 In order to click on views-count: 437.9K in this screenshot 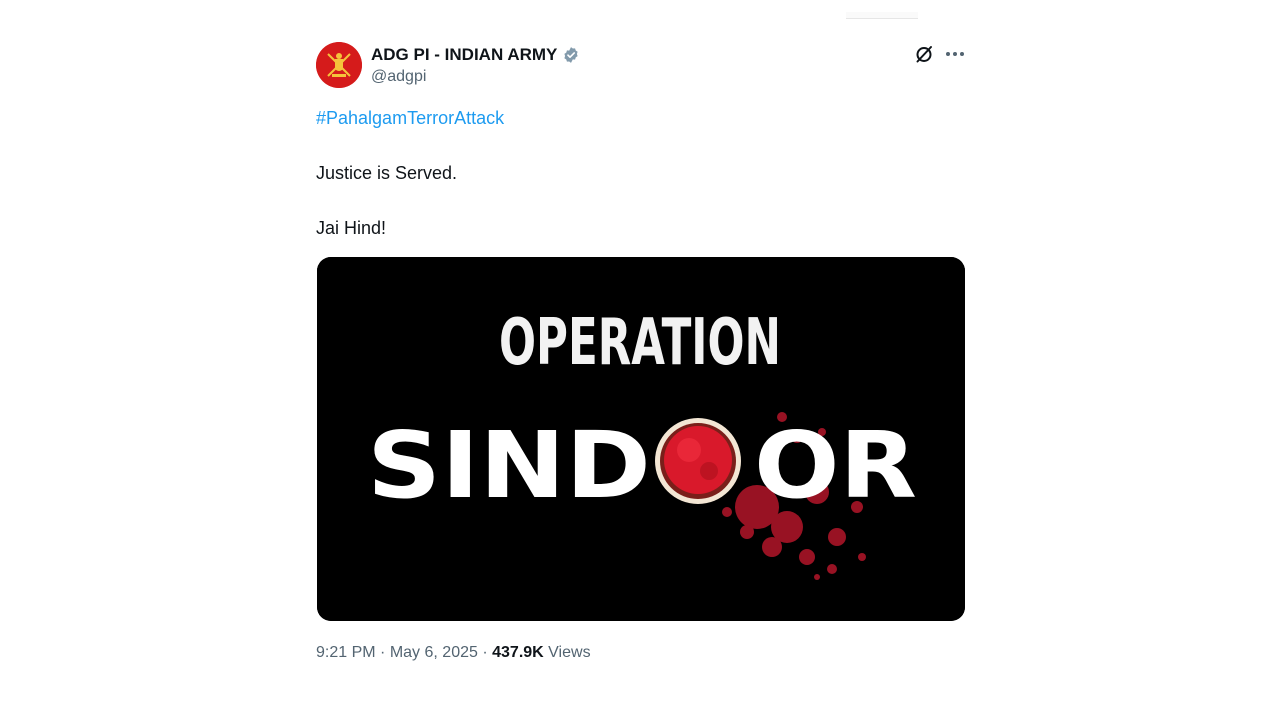, I will do `click(518, 652)`.